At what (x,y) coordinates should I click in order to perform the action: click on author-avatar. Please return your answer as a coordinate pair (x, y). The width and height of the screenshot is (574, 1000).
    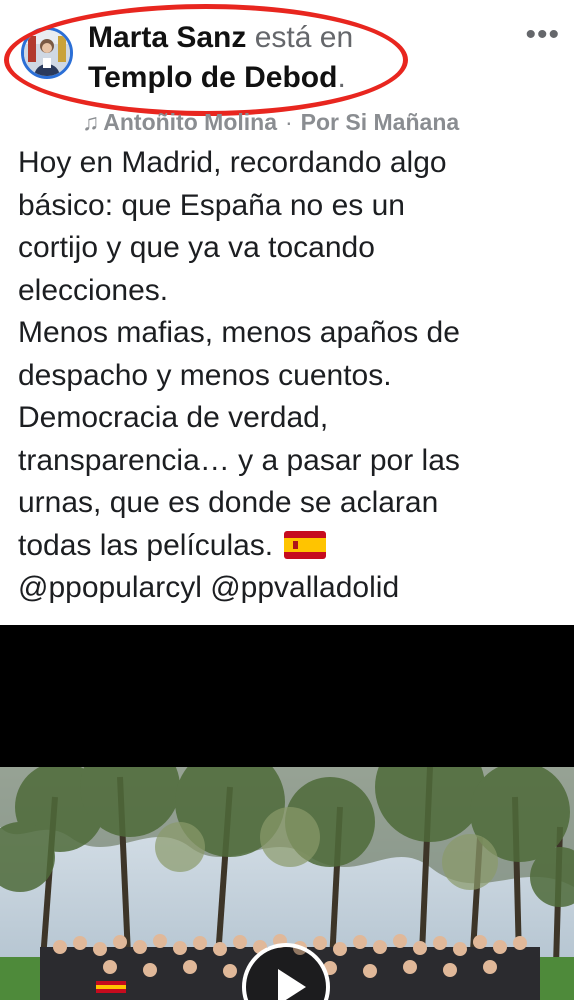
    Looking at the image, I should click on (47, 53).